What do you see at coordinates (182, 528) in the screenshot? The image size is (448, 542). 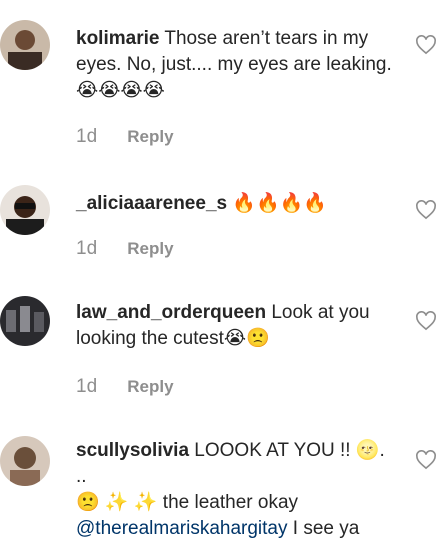 I see `mention-link: @therealmariskahargitay` at bounding box center [182, 528].